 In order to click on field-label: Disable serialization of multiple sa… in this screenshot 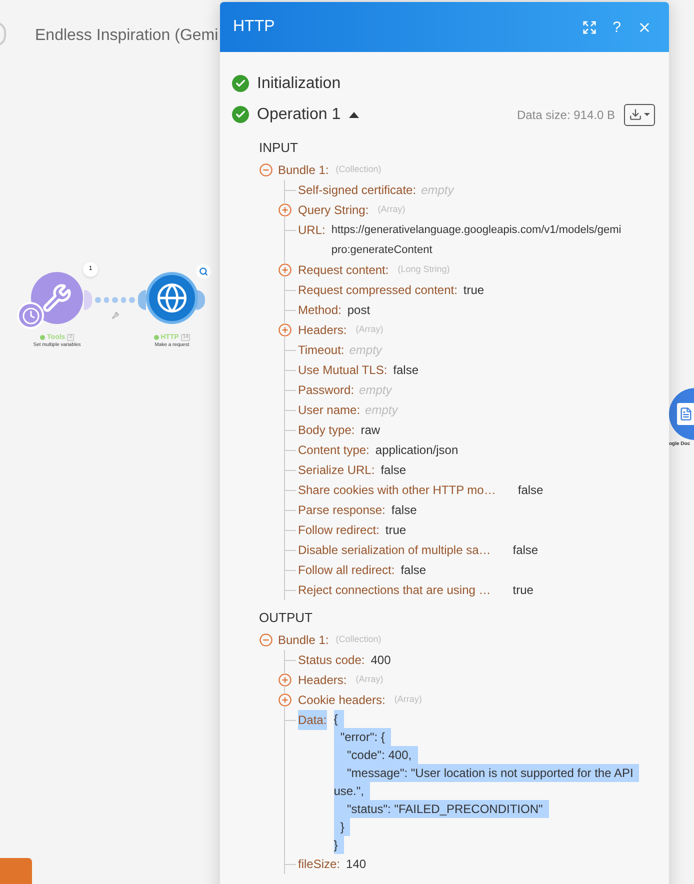, I will do `click(394, 550)`.